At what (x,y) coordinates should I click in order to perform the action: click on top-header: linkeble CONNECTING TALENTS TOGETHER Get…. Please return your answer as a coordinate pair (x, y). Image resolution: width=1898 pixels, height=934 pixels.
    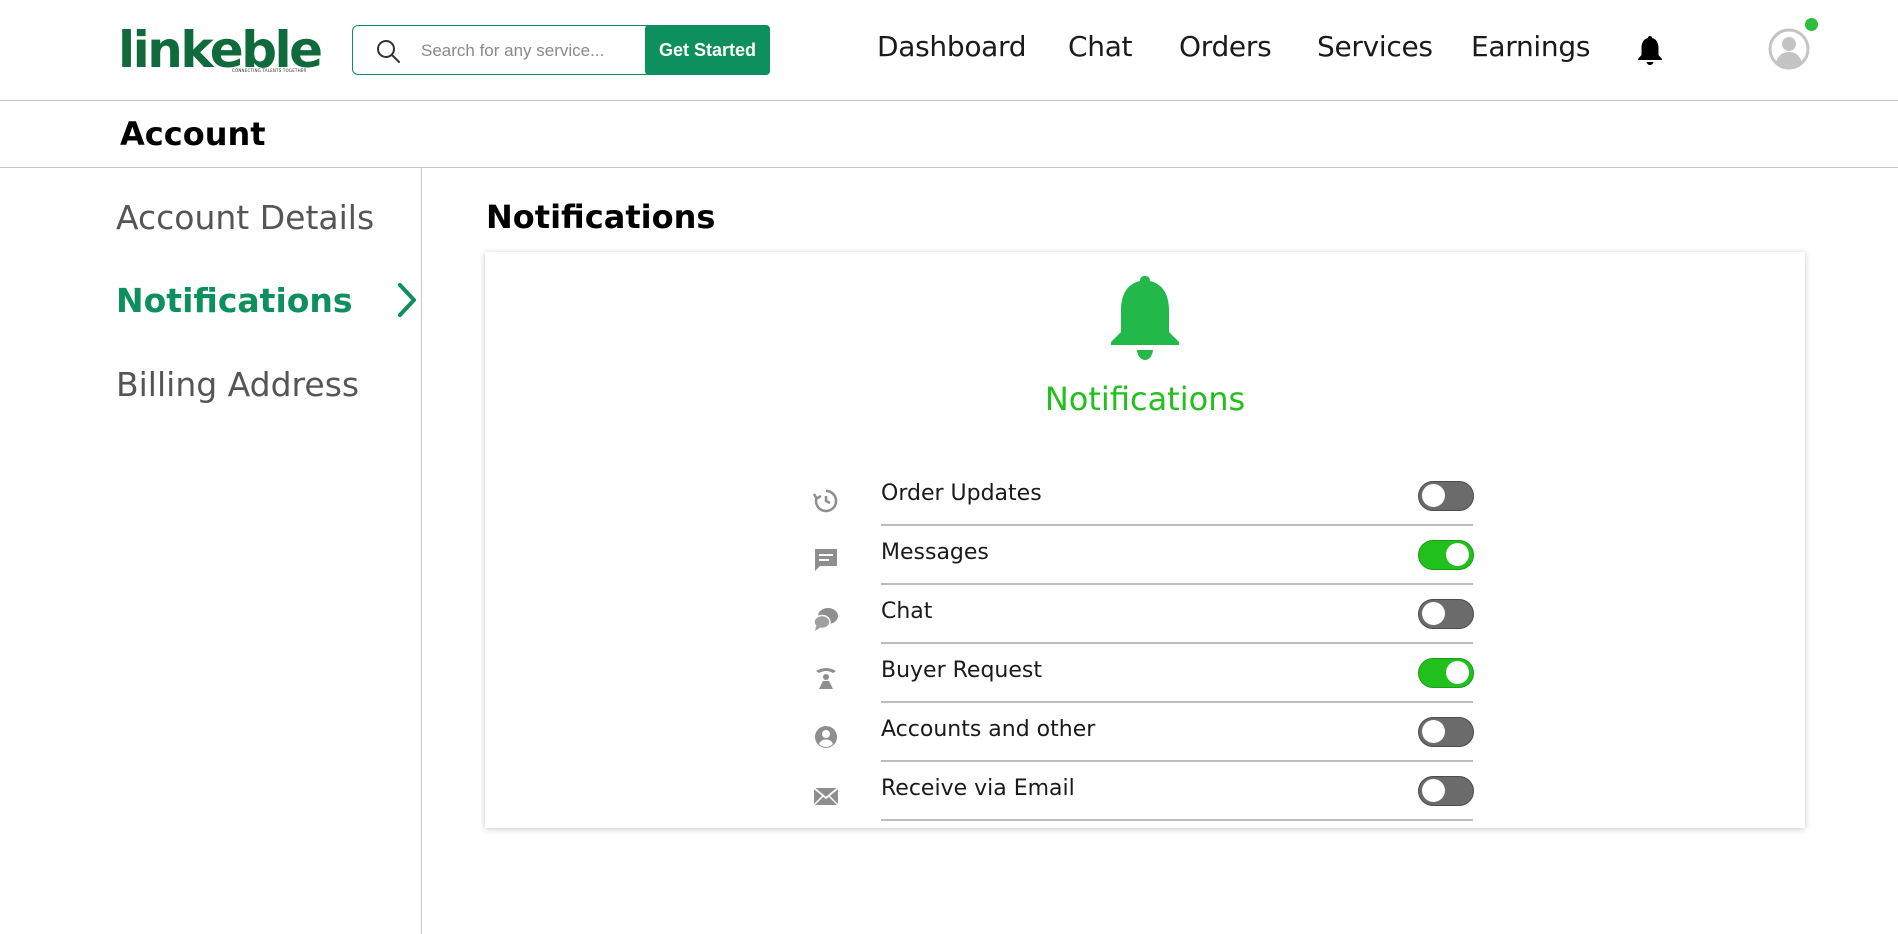
    Looking at the image, I should click on (949, 50).